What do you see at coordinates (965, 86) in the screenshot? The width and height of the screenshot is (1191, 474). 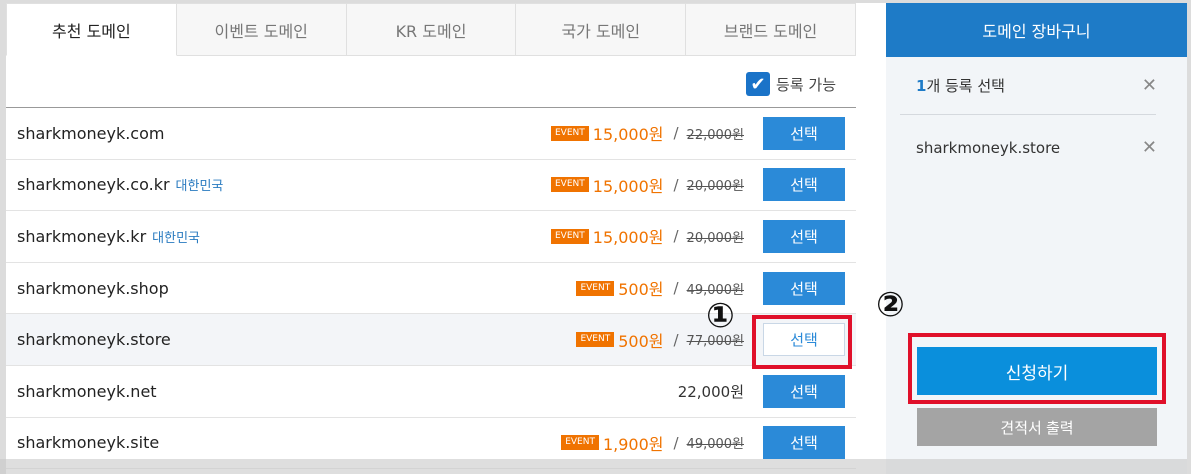 I see `cart-count-text: 개 등록 선택` at bounding box center [965, 86].